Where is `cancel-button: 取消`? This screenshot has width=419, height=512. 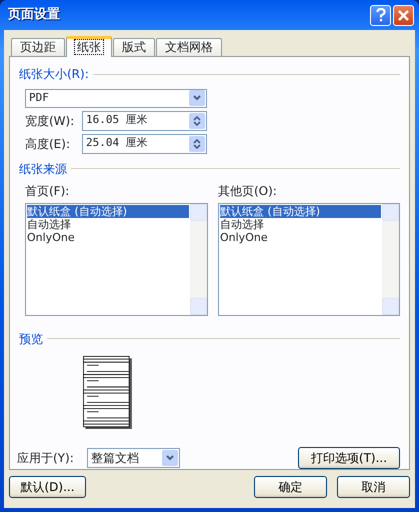 cancel-button: 取消 is located at coordinates (373, 487).